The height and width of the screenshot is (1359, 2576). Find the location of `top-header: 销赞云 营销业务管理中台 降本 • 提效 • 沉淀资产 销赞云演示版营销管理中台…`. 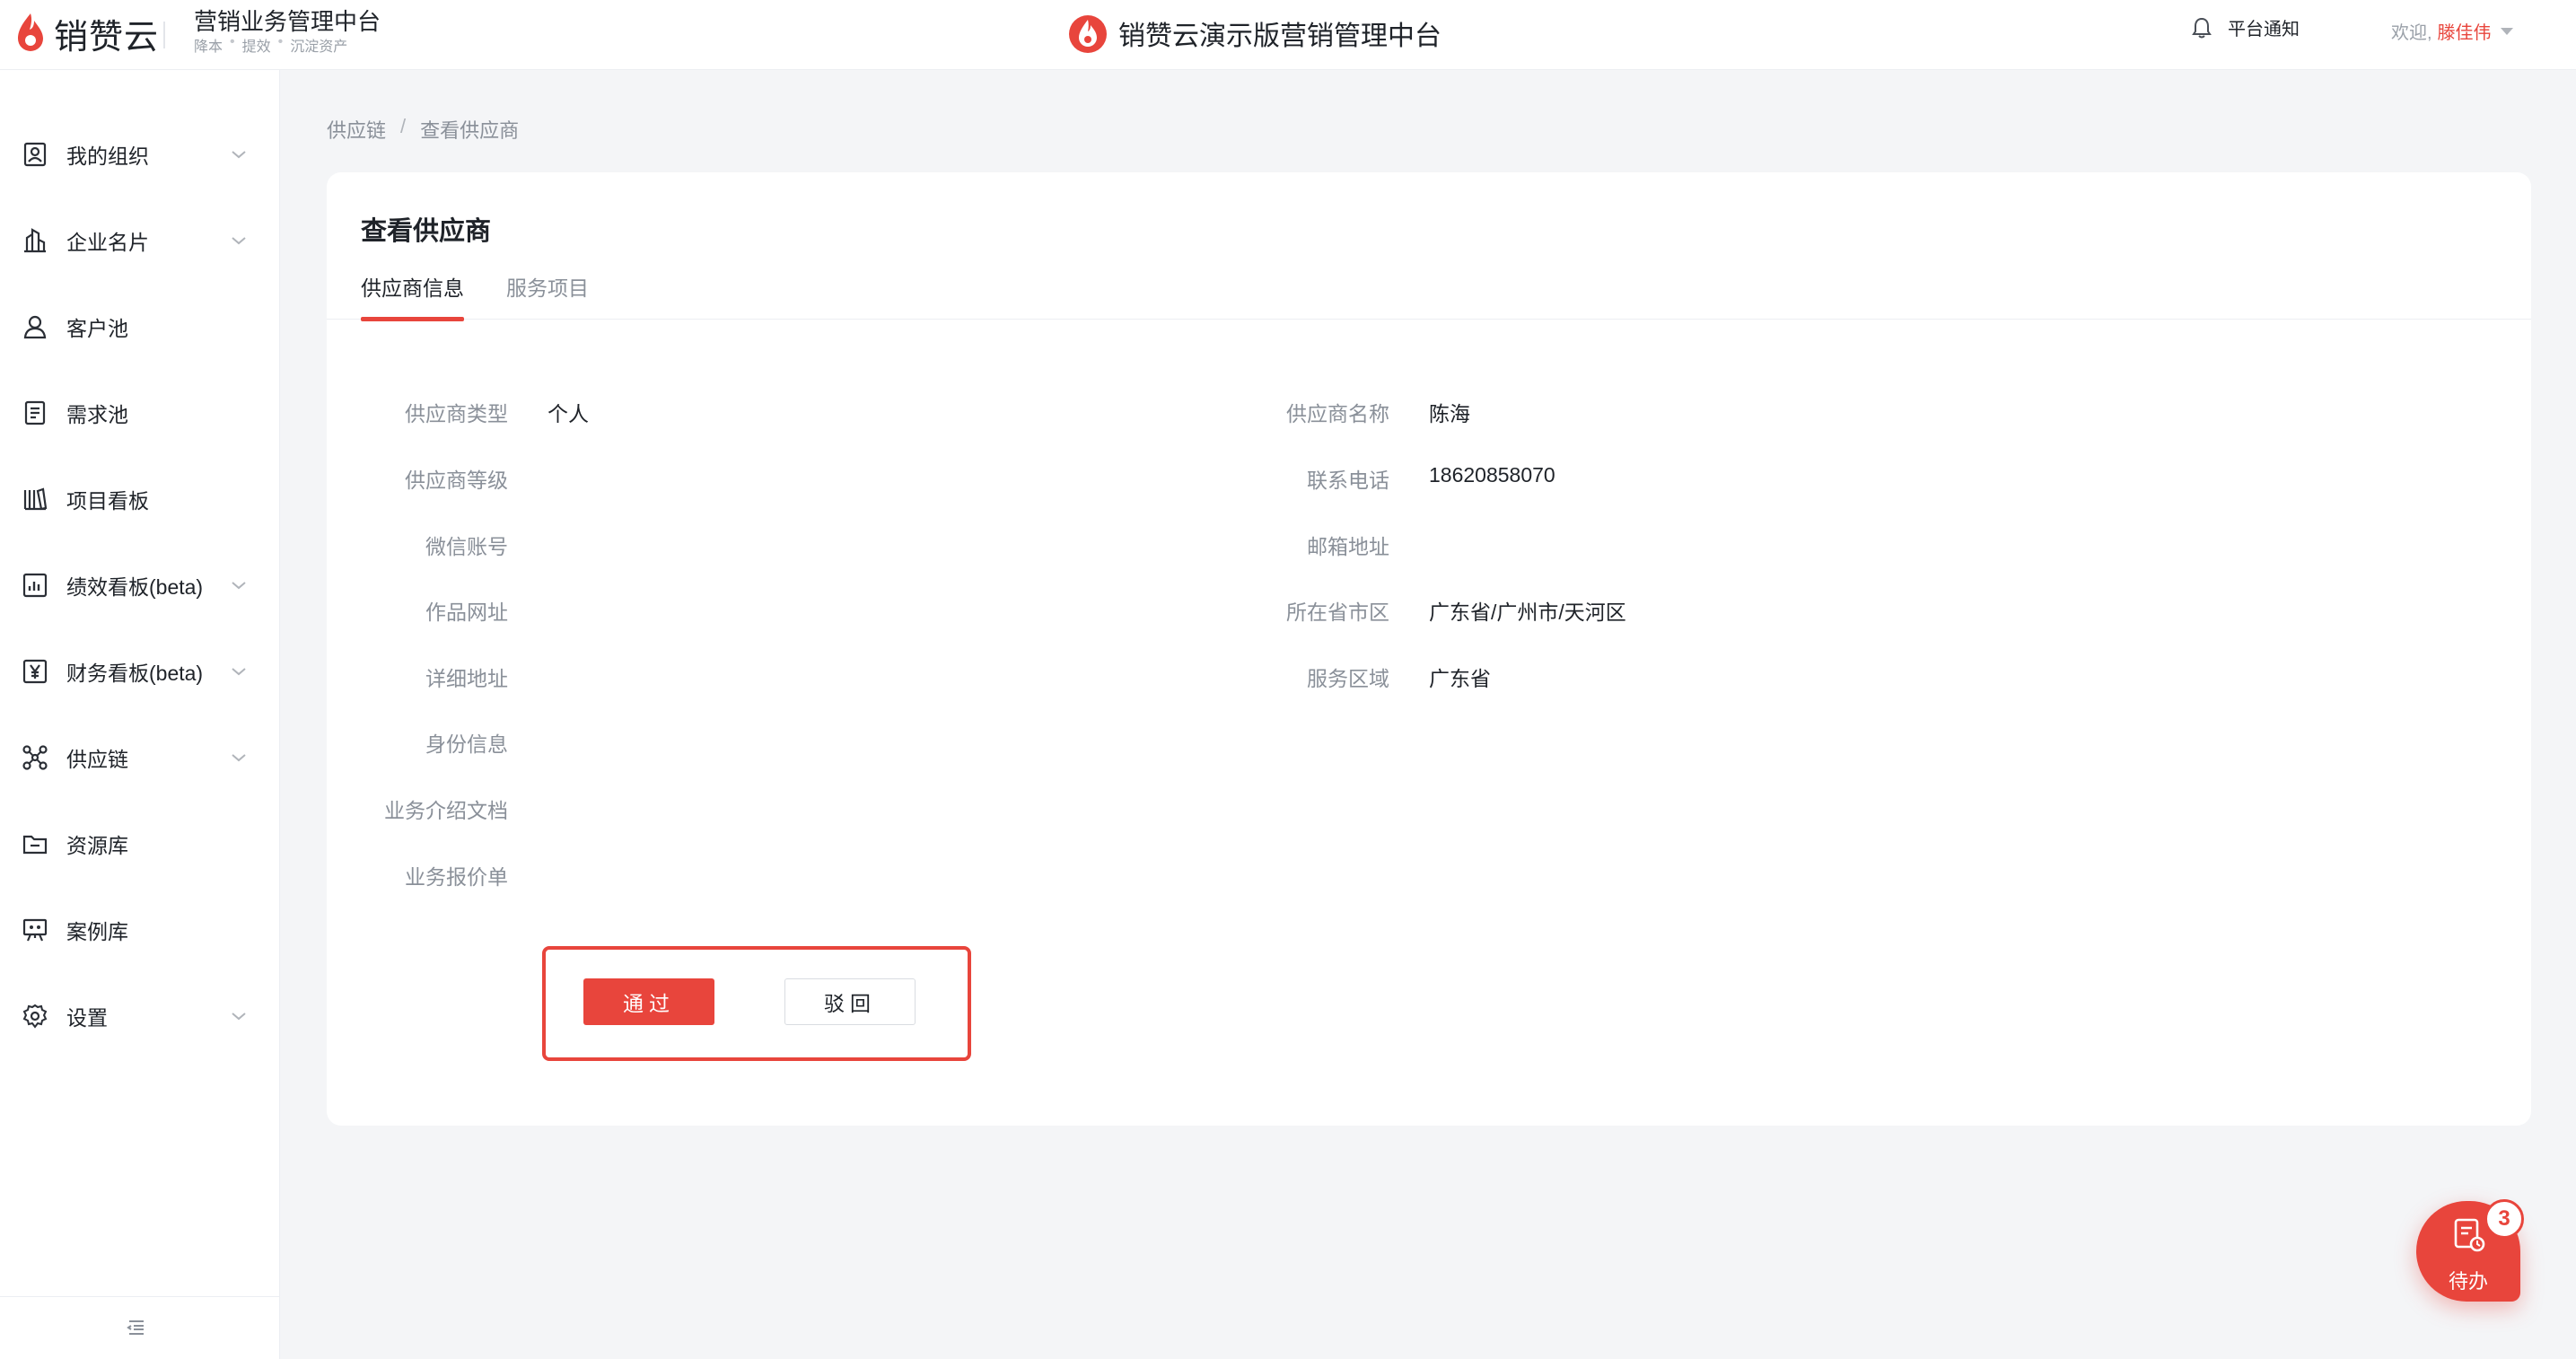

top-header: 销赞云 营销业务管理中台 降本 • 提效 • 沉淀资产 销赞云演示版营销管理中台… is located at coordinates (1288, 35).